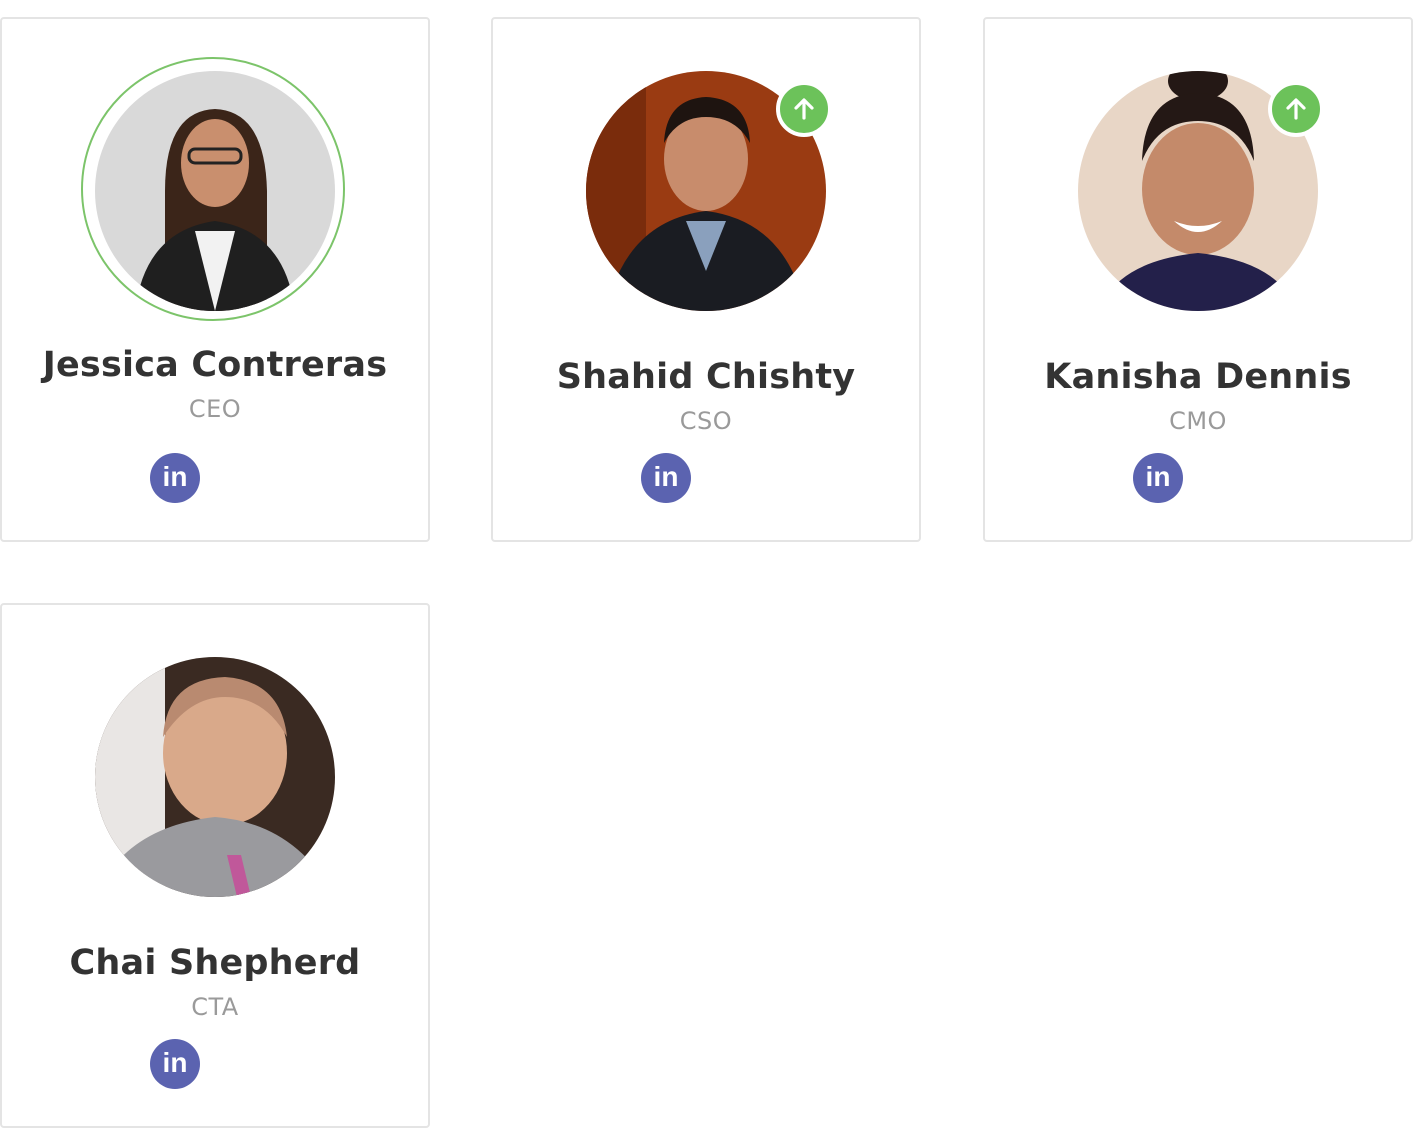 The image size is (1414, 1143). I want to click on team-member-card: Jessica Contreras CEO in, so click(215, 279).